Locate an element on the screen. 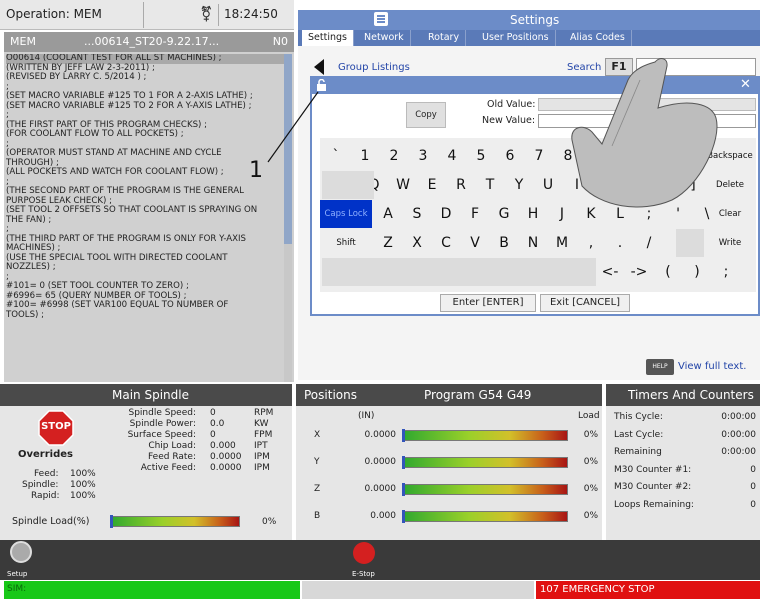 This screenshot has width=760, height=599. key-: ( is located at coordinates (668, 272).